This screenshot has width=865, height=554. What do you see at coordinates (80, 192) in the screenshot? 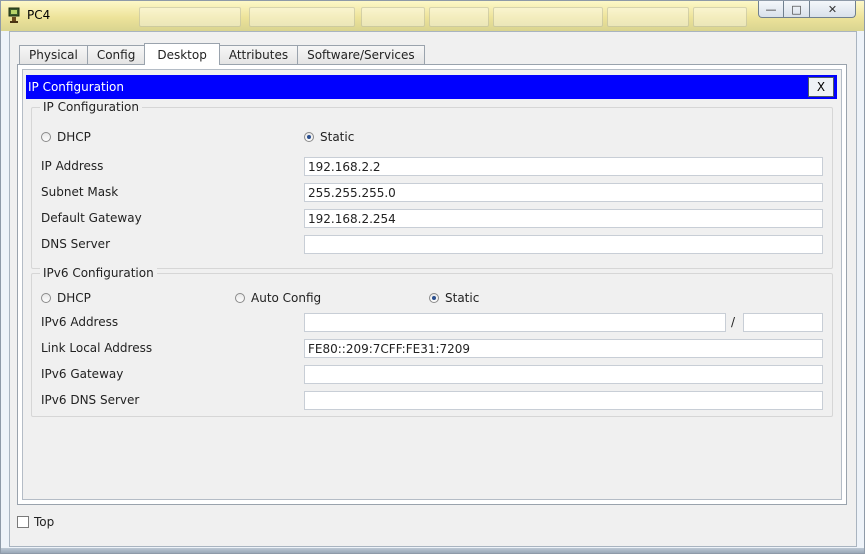
I see `subnet-mask-label: Subnet Mask` at bounding box center [80, 192].